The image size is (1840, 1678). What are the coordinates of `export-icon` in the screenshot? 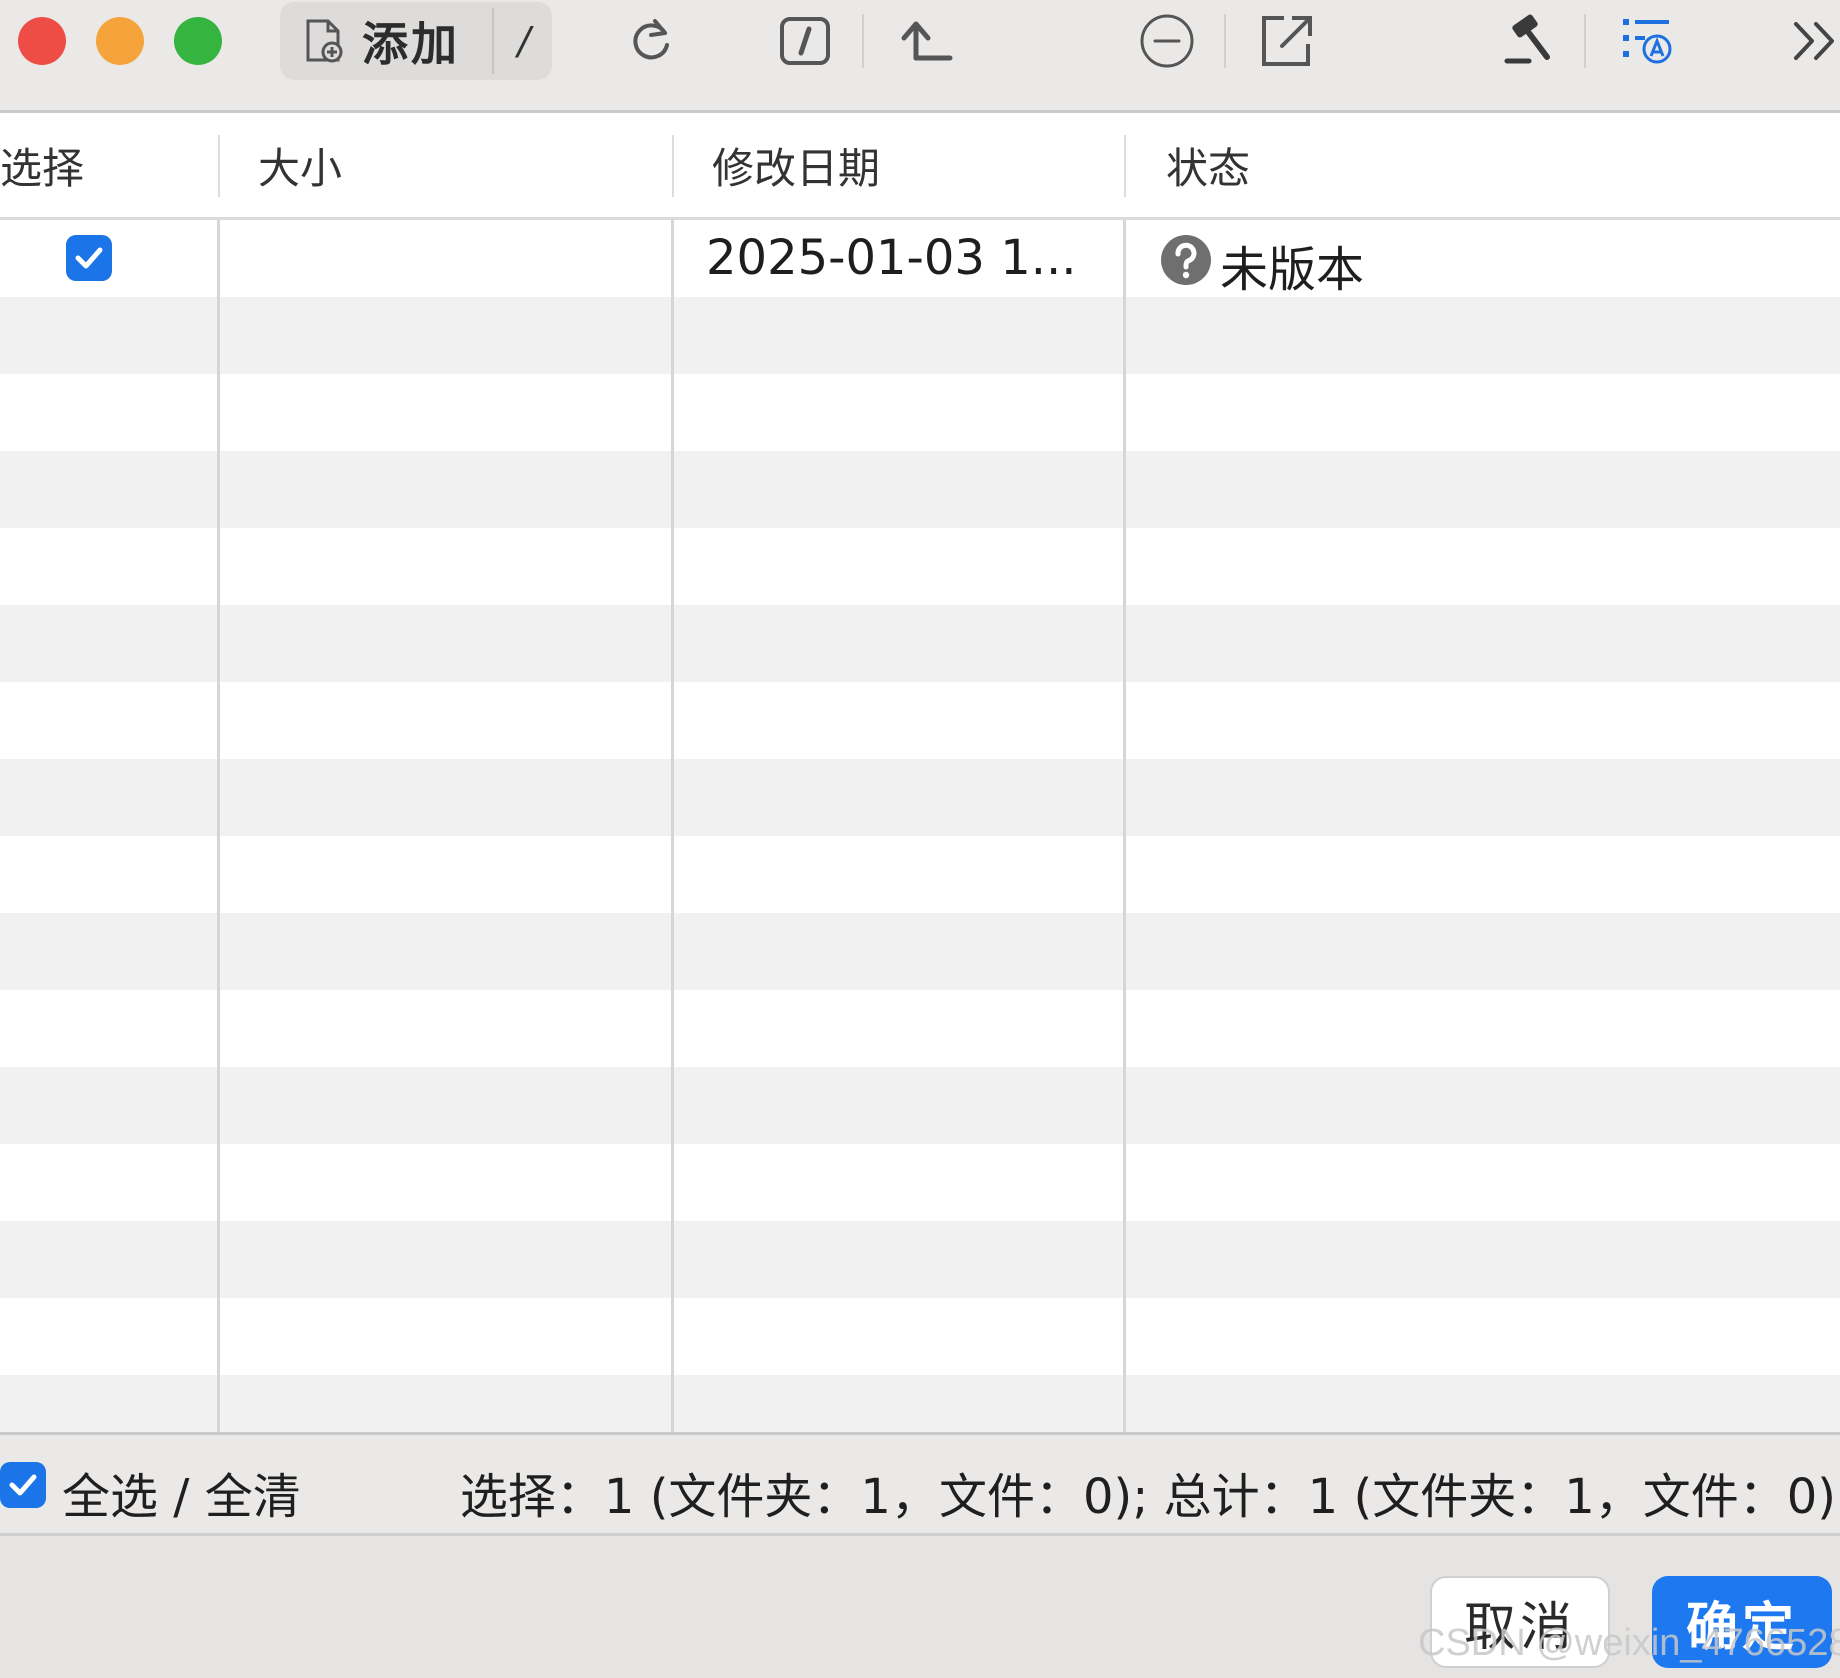 It's located at (1287, 41).